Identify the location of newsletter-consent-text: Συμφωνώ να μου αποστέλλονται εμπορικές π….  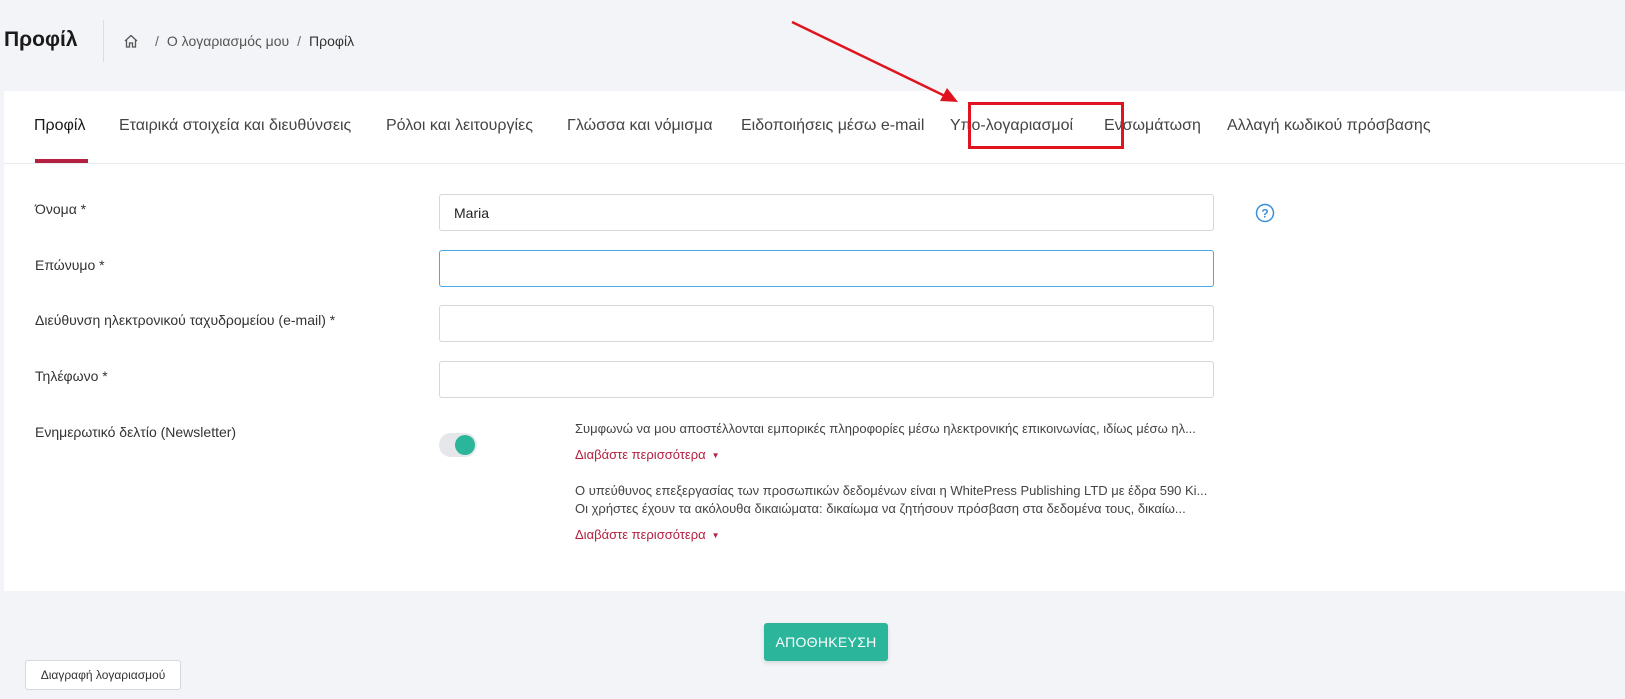
(885, 428).